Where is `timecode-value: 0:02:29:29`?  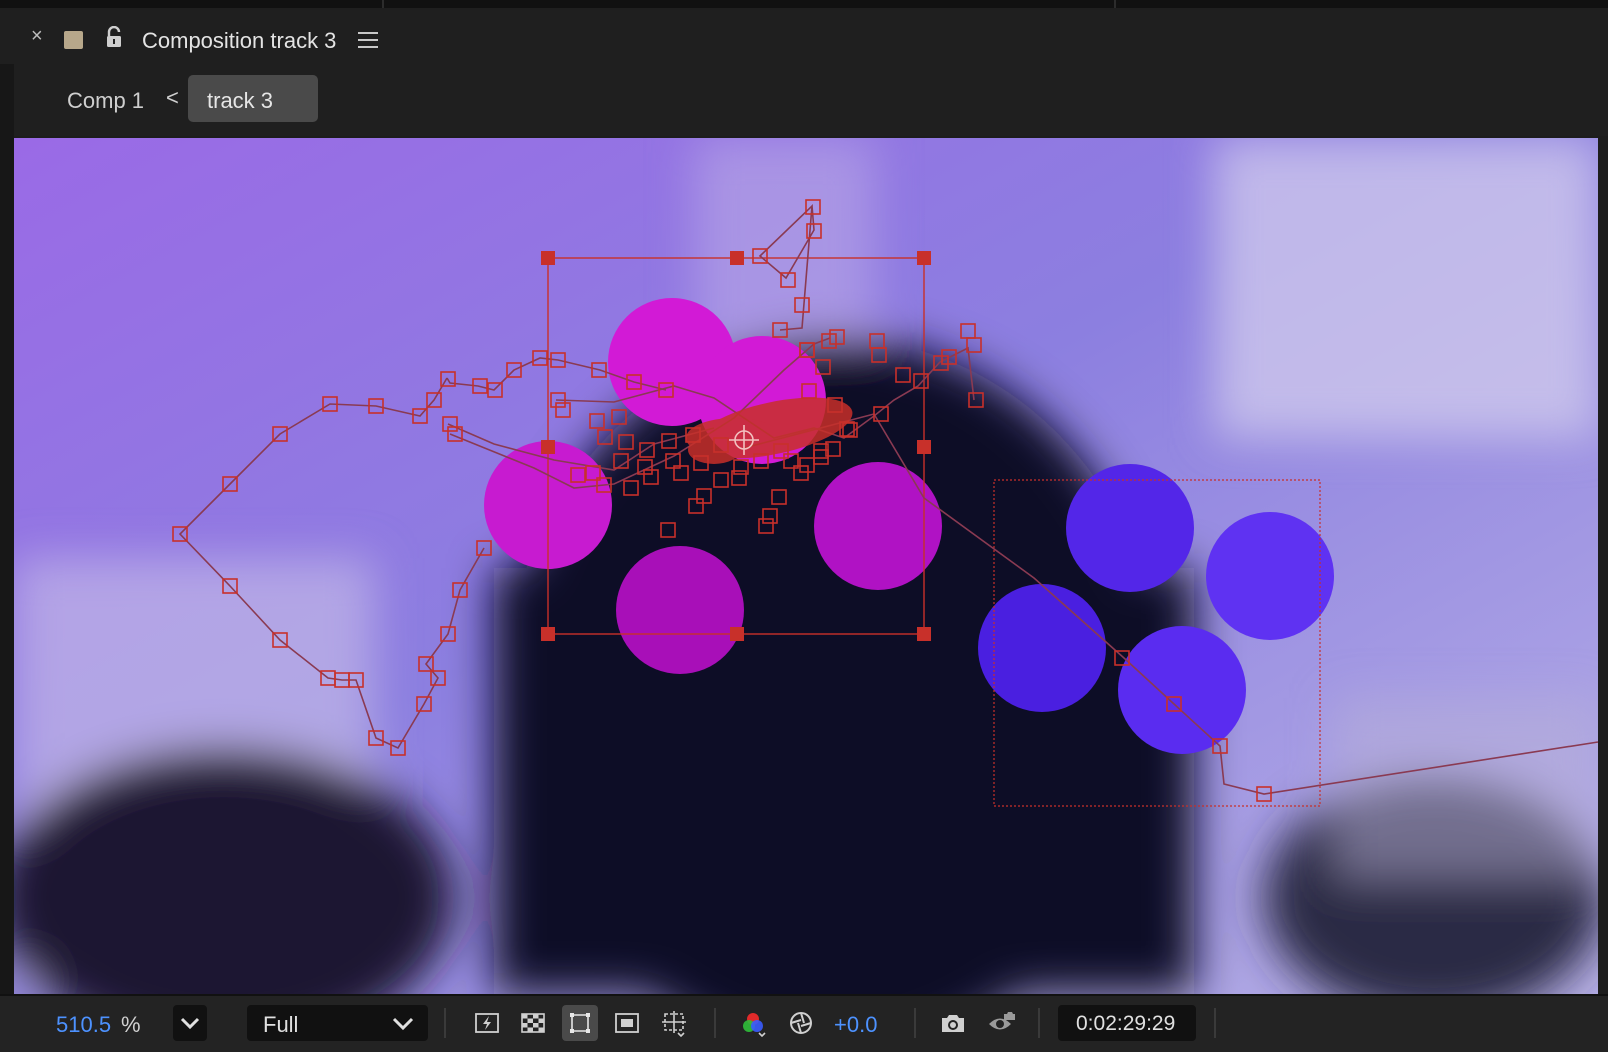
timecode-value: 0:02:29:29 is located at coordinates (1126, 1023).